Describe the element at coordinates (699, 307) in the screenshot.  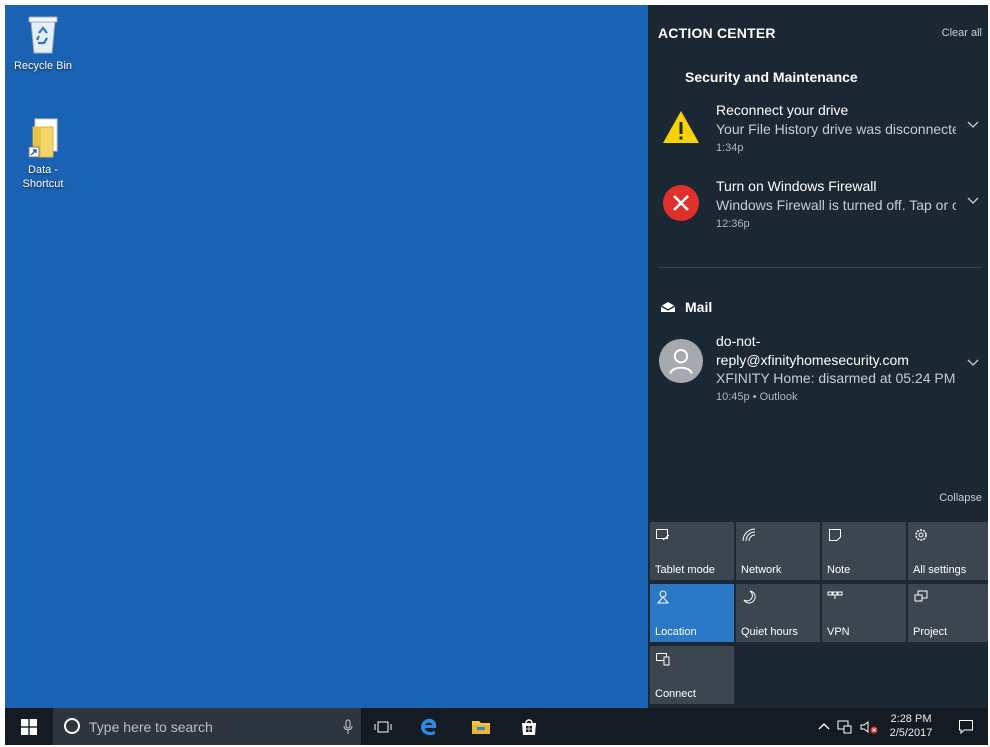
I see `group-title-mail: Mail` at that location.